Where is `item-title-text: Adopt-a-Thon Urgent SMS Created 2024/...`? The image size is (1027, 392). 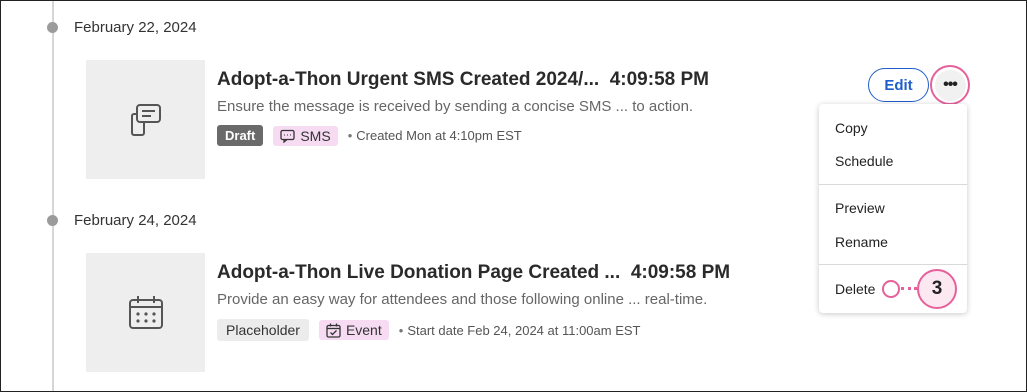 item-title-text: Adopt-a-Thon Urgent SMS Created 2024/... is located at coordinates (408, 79).